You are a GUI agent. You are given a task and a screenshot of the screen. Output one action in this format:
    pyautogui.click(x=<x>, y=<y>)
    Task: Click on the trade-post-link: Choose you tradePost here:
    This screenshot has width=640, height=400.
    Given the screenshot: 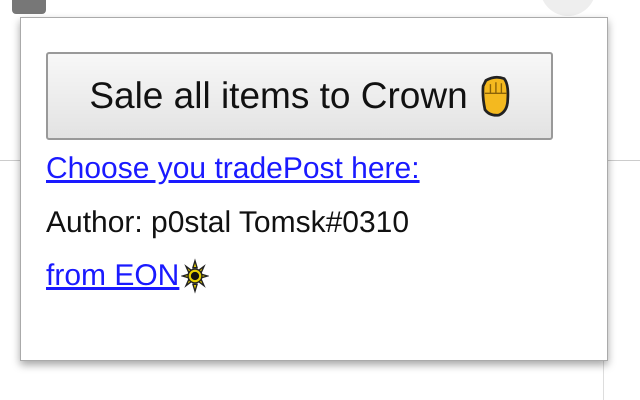 What is the action you would take?
    pyautogui.click(x=233, y=169)
    